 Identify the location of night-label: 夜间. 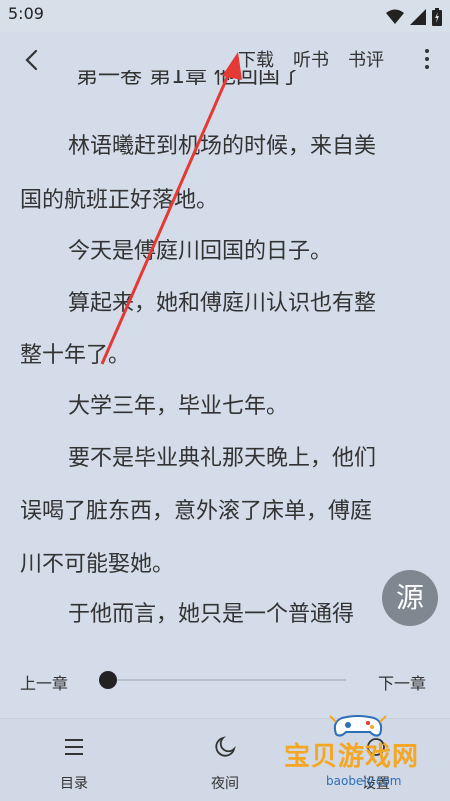
(225, 784).